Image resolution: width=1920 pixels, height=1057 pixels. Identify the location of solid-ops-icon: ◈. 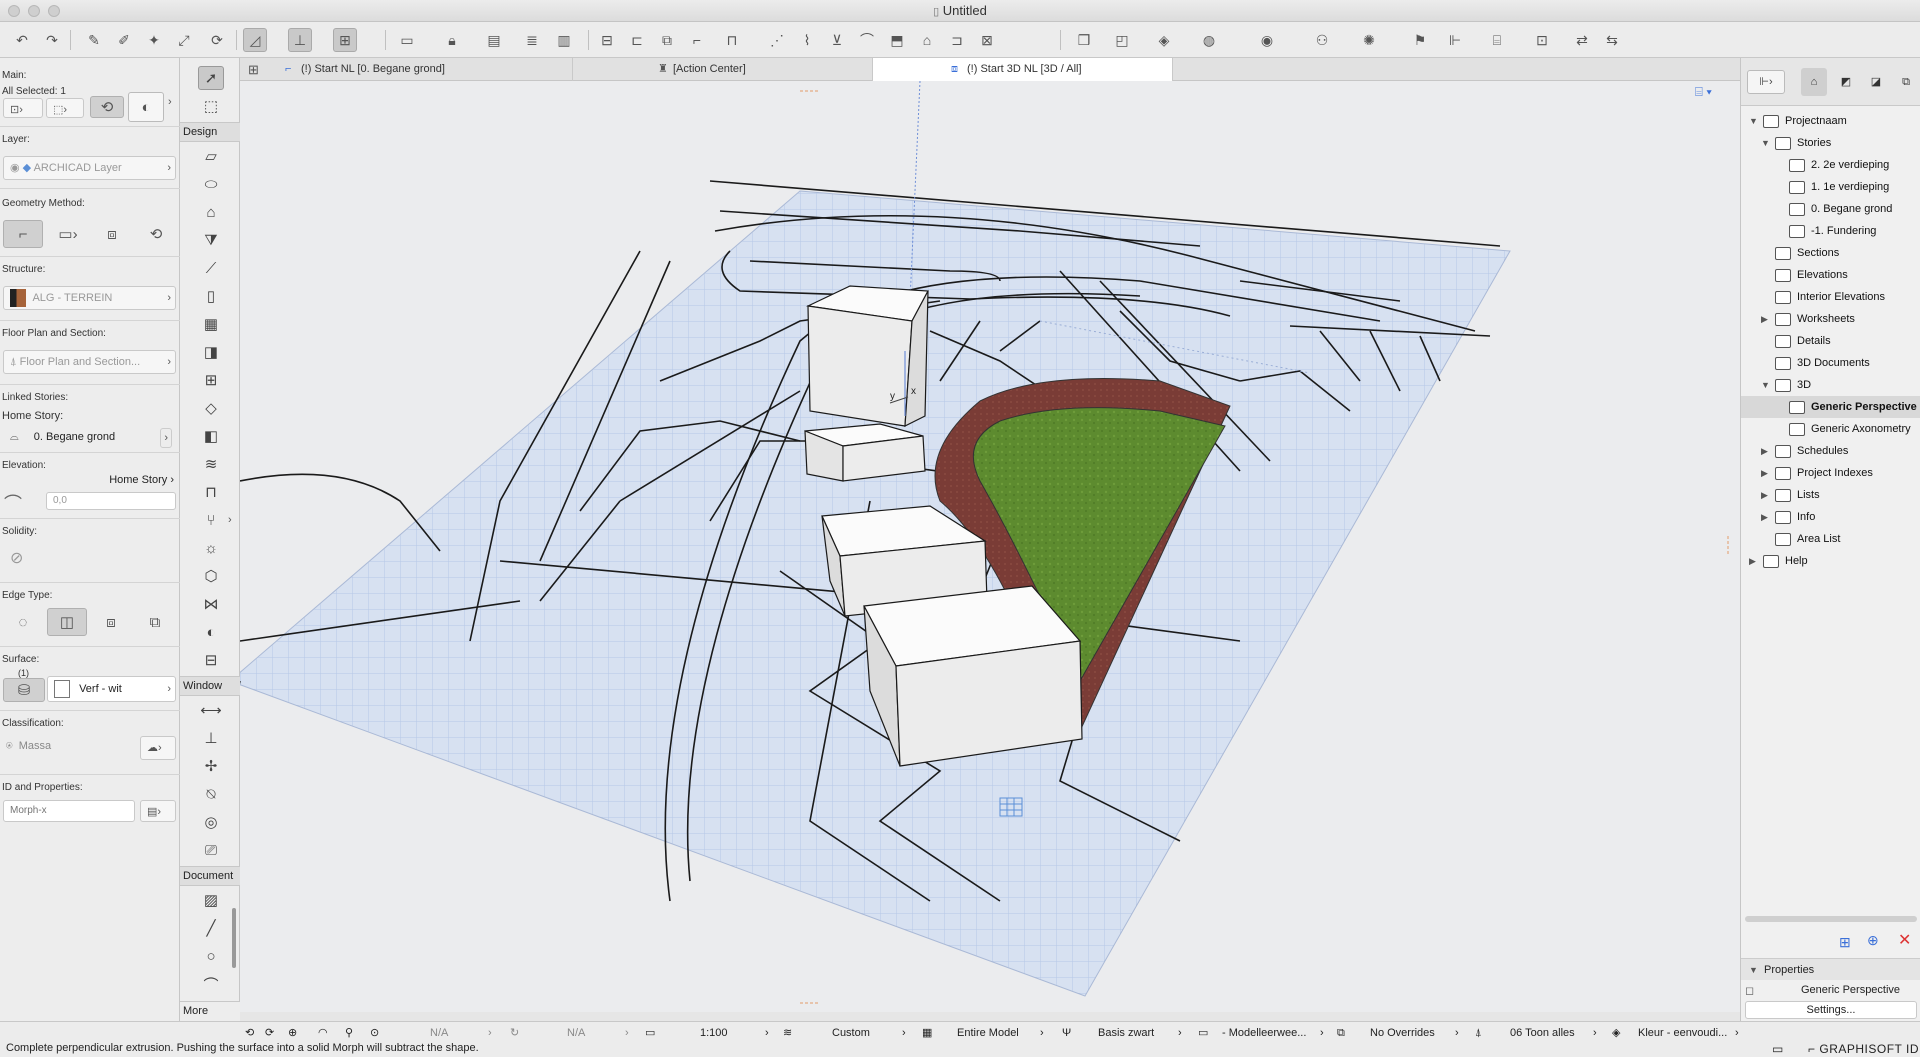
(1164, 40).